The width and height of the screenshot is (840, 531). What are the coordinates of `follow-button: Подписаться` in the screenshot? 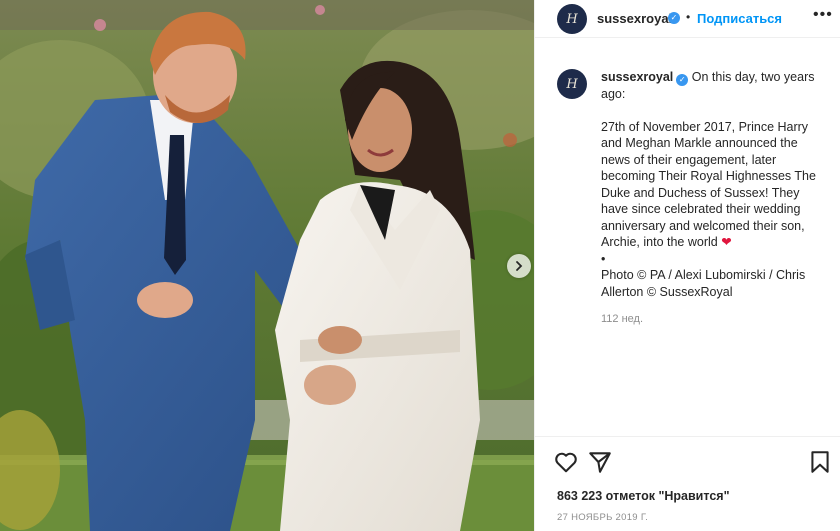 It's located at (739, 18).